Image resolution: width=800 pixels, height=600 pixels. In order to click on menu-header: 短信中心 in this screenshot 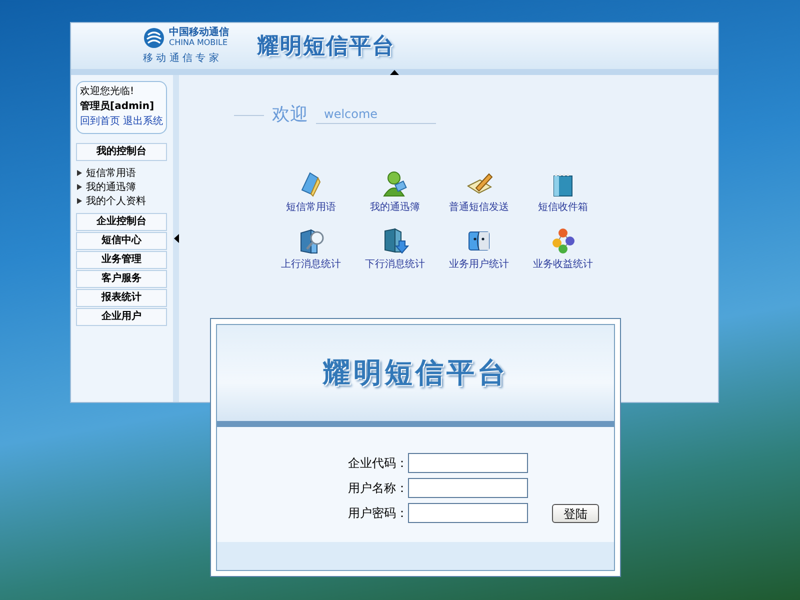, I will do `click(121, 241)`.